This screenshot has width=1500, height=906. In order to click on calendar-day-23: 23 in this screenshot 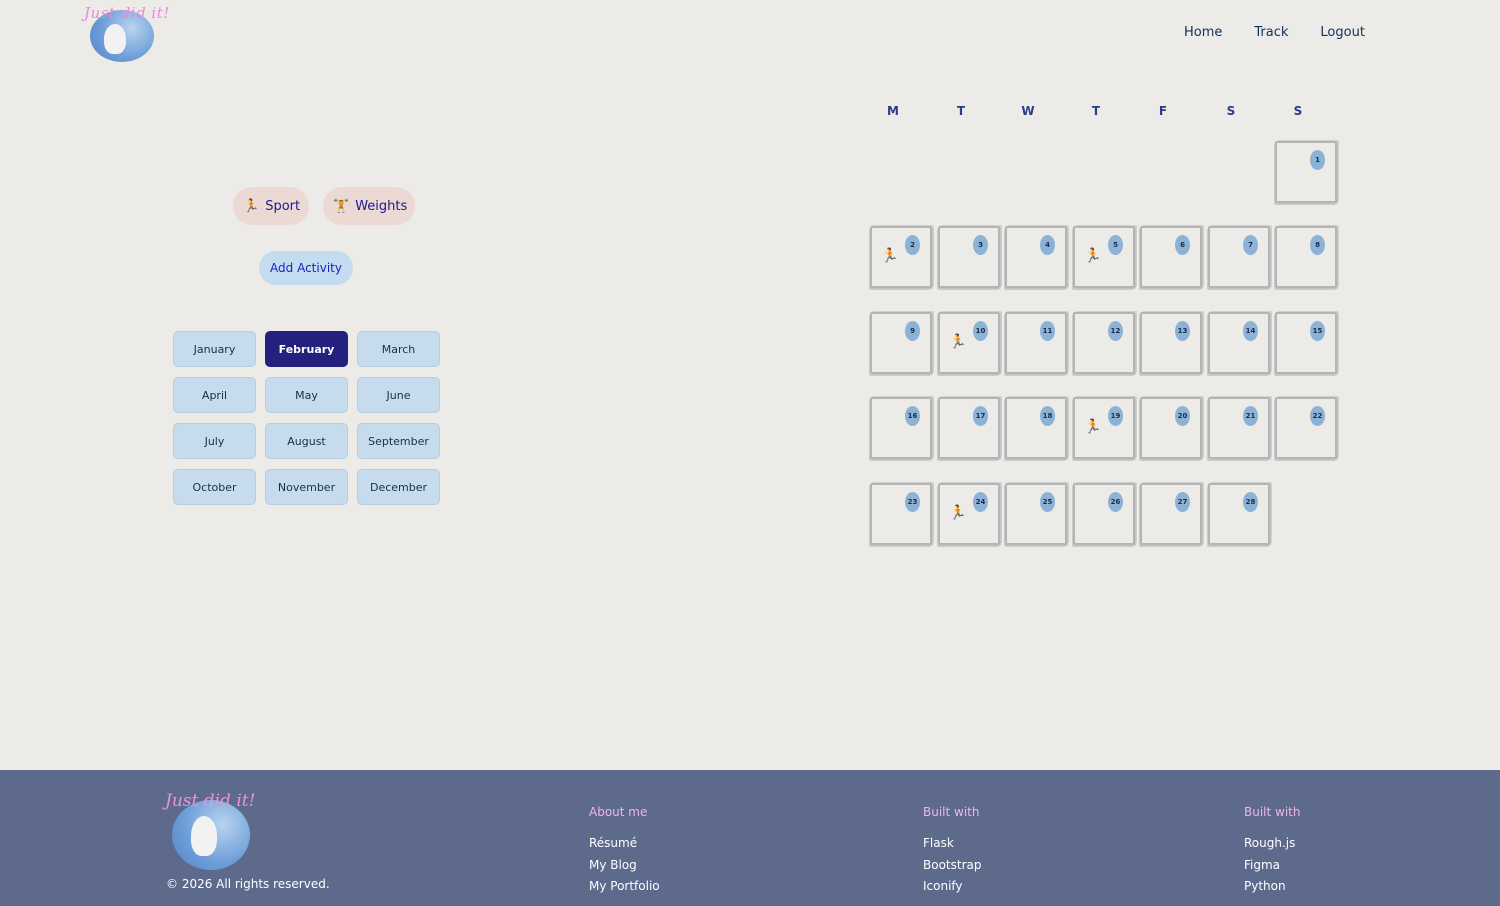, I will do `click(901, 514)`.